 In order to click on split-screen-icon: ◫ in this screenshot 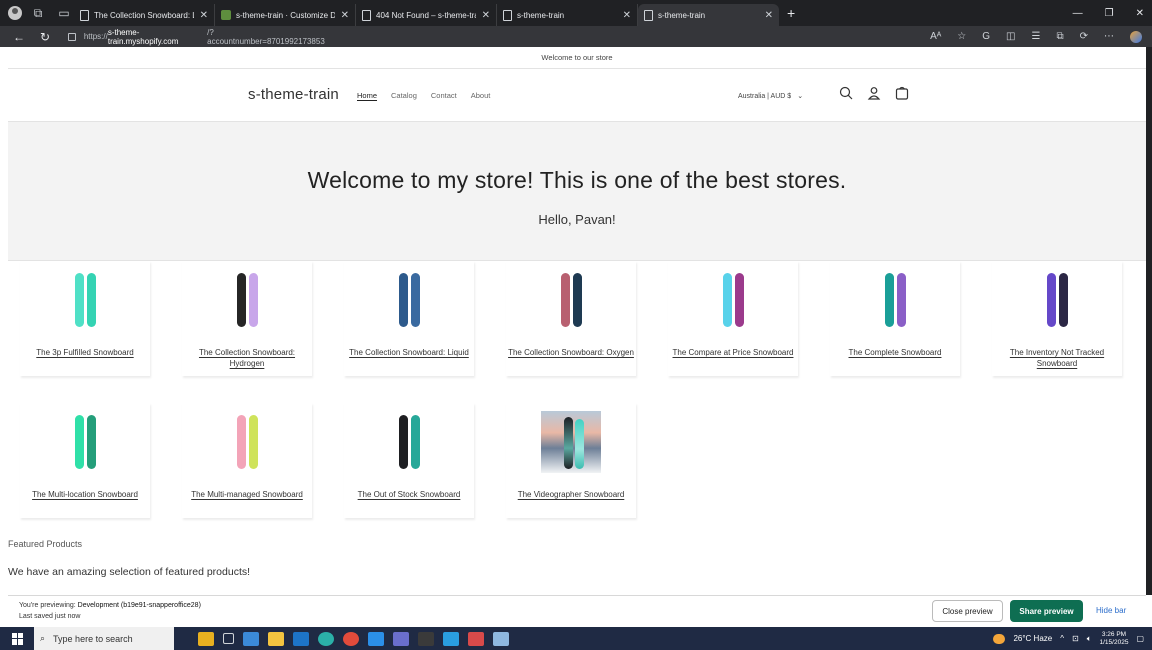, I will do `click(1010, 36)`.